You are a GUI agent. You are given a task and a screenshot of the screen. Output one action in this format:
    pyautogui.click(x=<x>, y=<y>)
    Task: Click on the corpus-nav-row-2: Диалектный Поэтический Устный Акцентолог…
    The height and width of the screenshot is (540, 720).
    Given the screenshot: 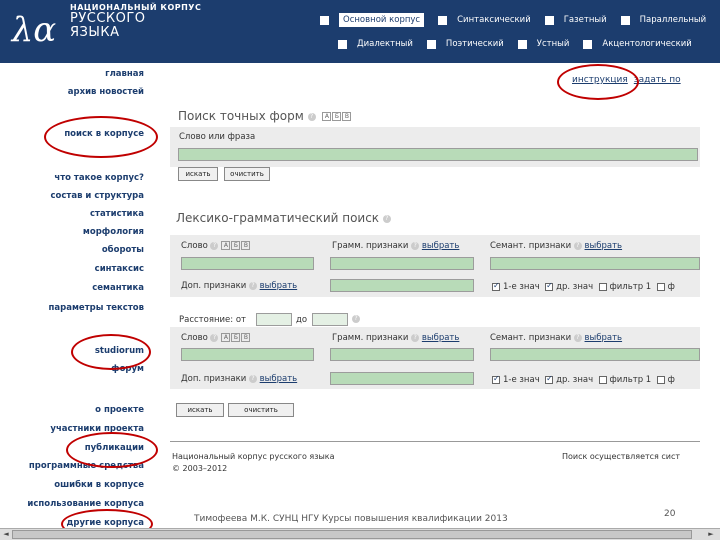 What is the action you would take?
    pyautogui.click(x=522, y=44)
    